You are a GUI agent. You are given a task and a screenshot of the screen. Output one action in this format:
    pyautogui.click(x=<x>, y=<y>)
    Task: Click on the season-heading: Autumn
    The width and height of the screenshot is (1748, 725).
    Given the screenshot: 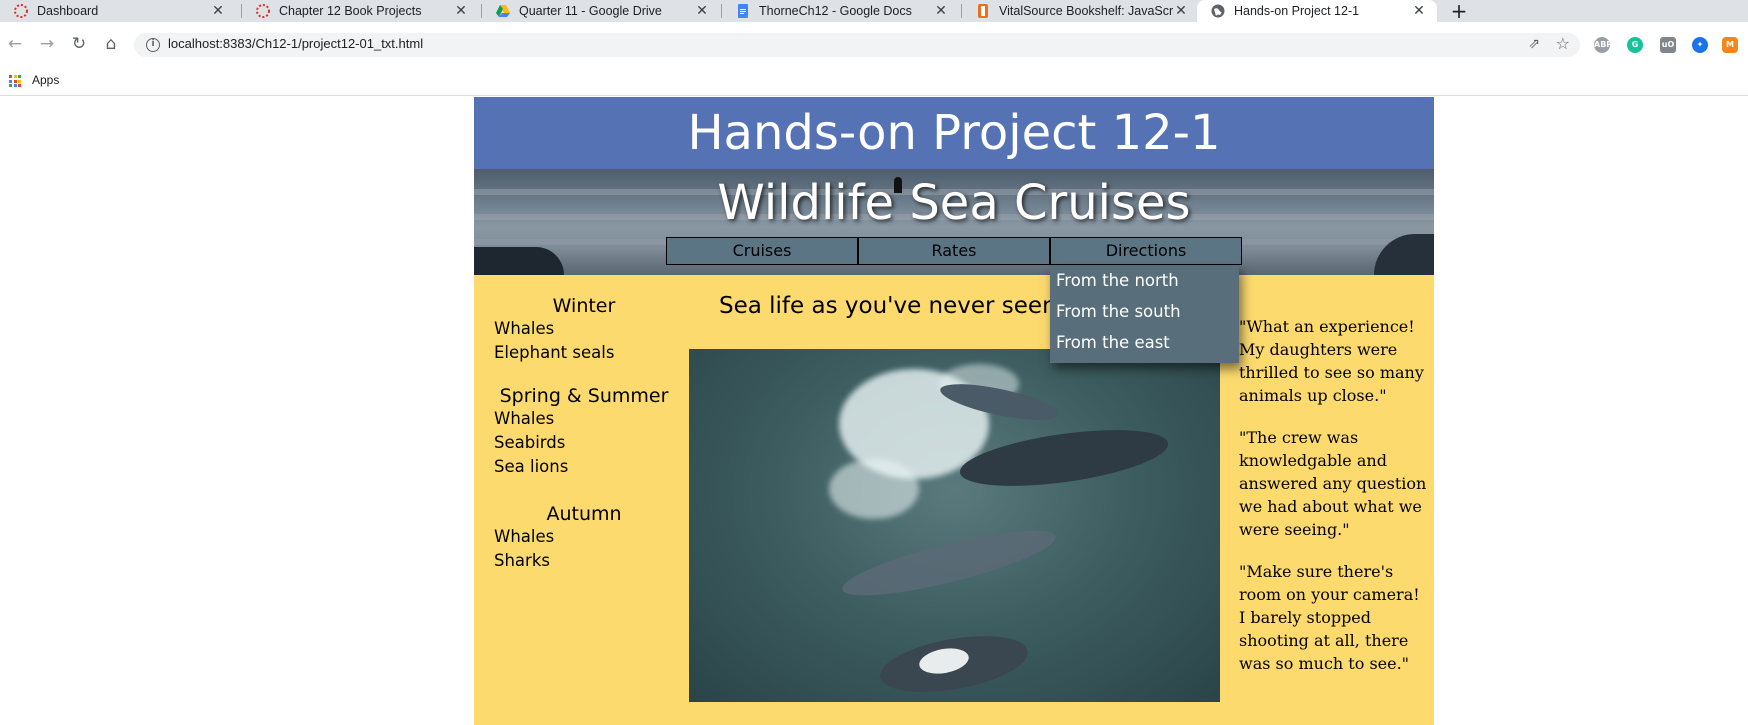 What is the action you would take?
    pyautogui.click(x=584, y=514)
    